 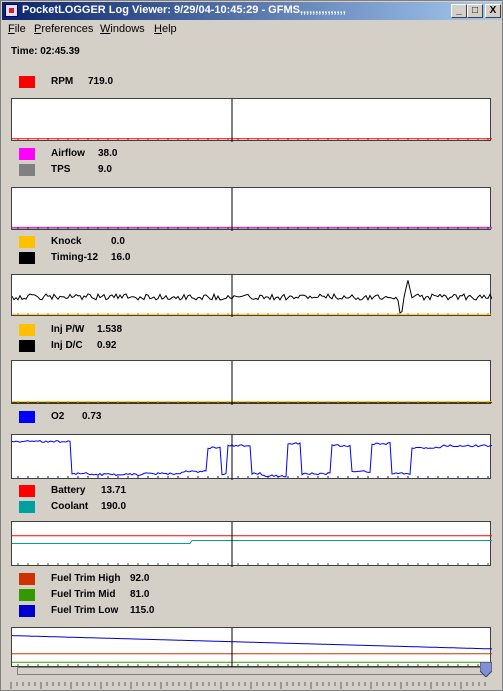 What do you see at coordinates (165, 29) in the screenshot?
I see `menu-help: Help` at bounding box center [165, 29].